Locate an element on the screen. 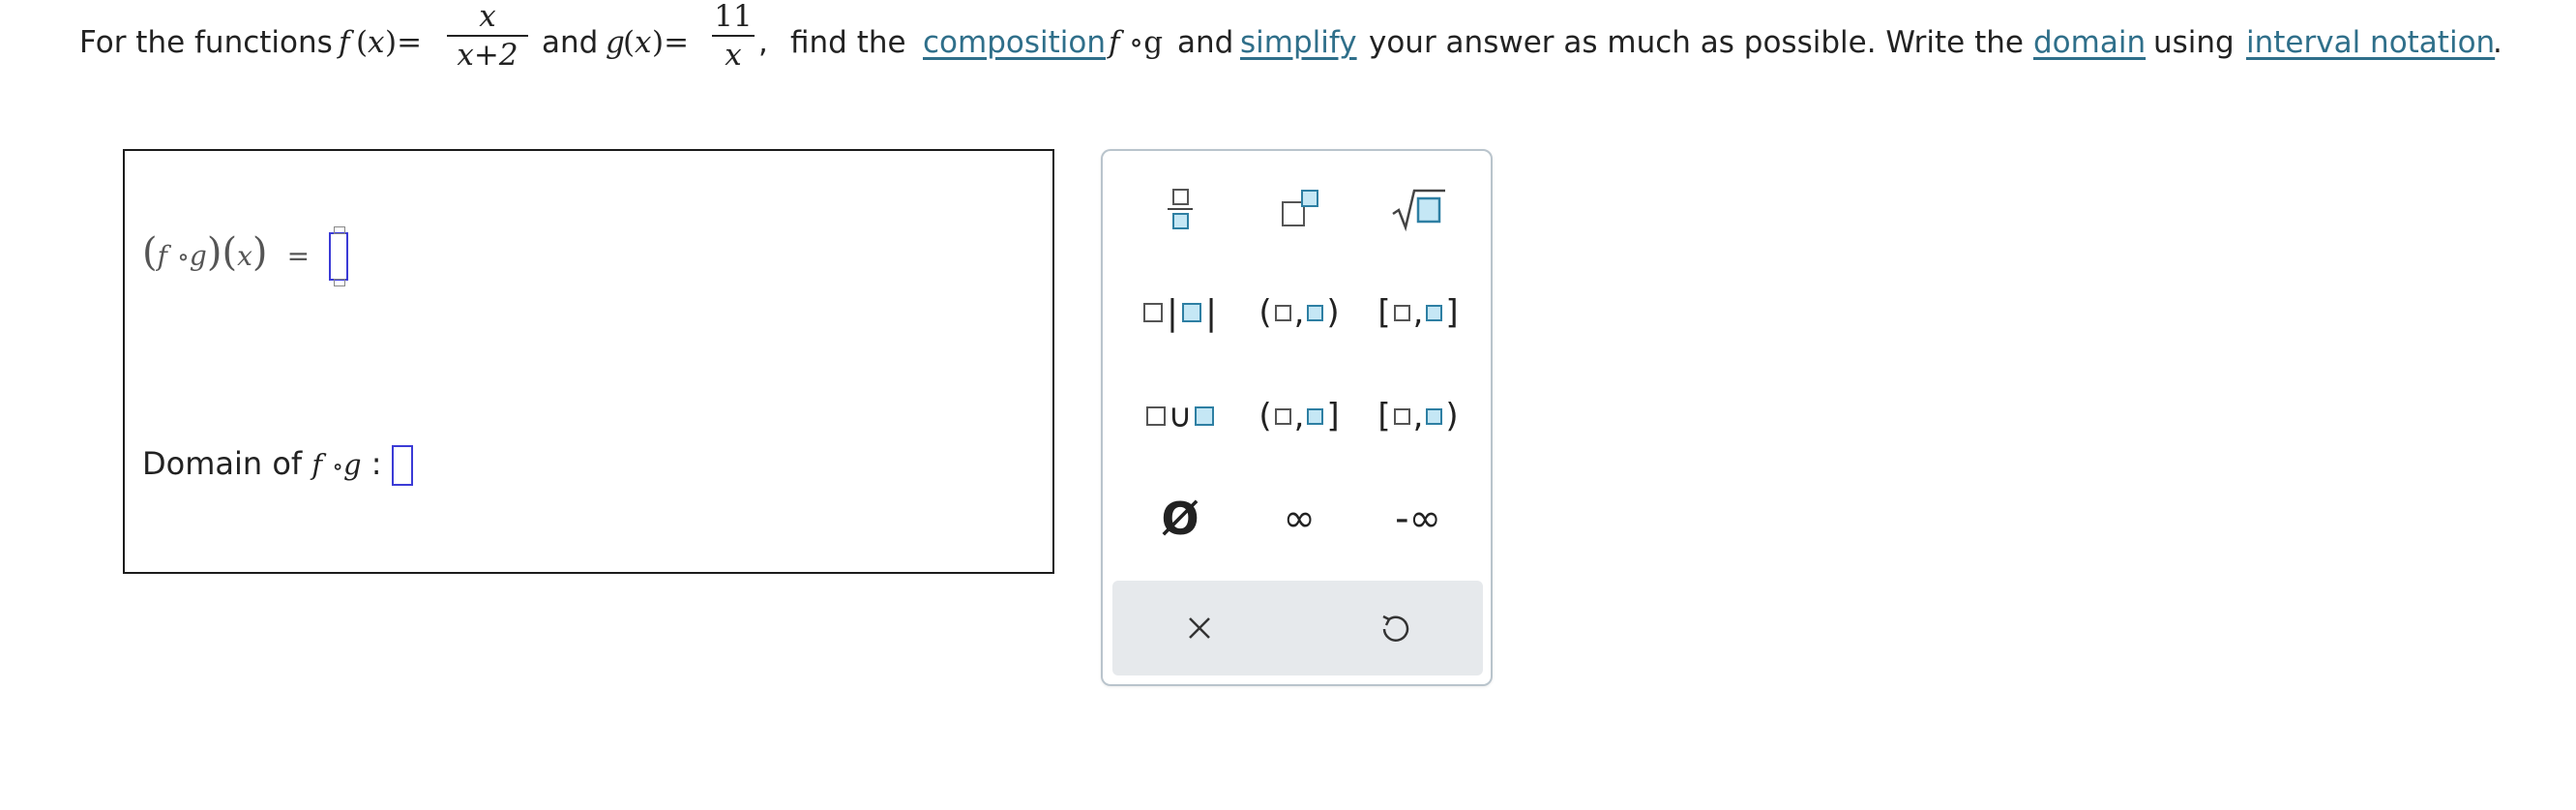  close-icon is located at coordinates (1199, 628).